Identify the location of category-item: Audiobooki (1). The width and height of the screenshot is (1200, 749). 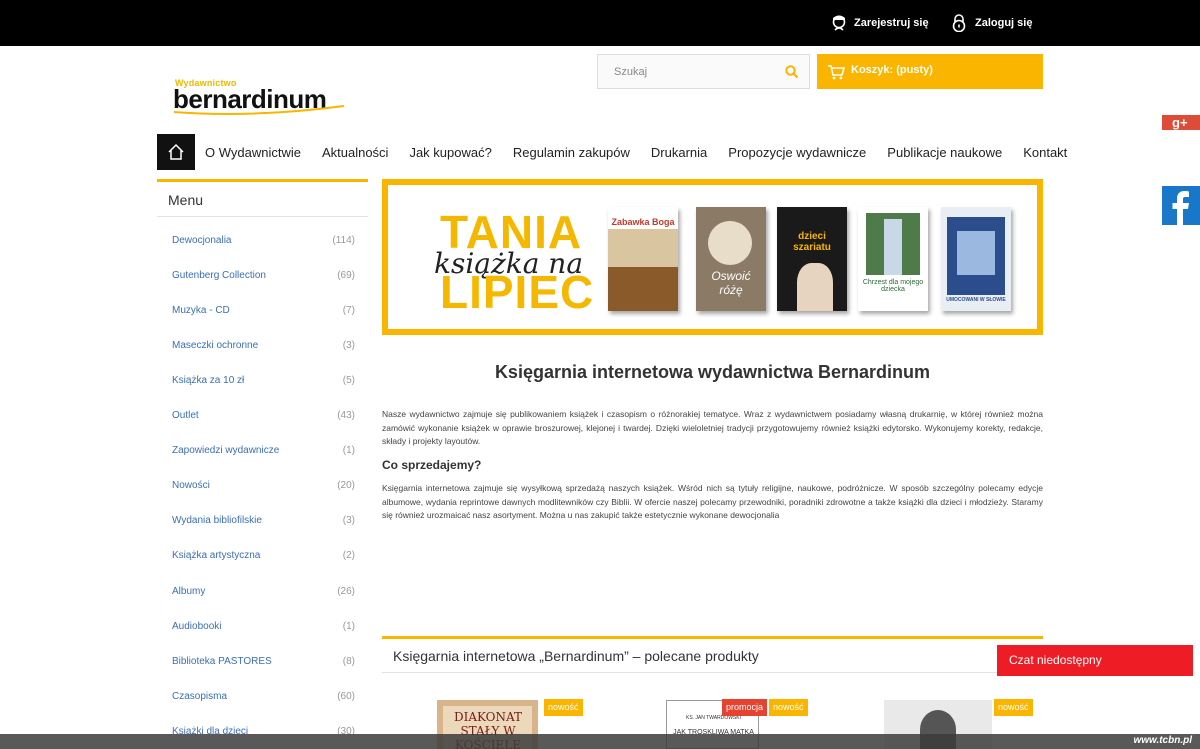
(262, 627).